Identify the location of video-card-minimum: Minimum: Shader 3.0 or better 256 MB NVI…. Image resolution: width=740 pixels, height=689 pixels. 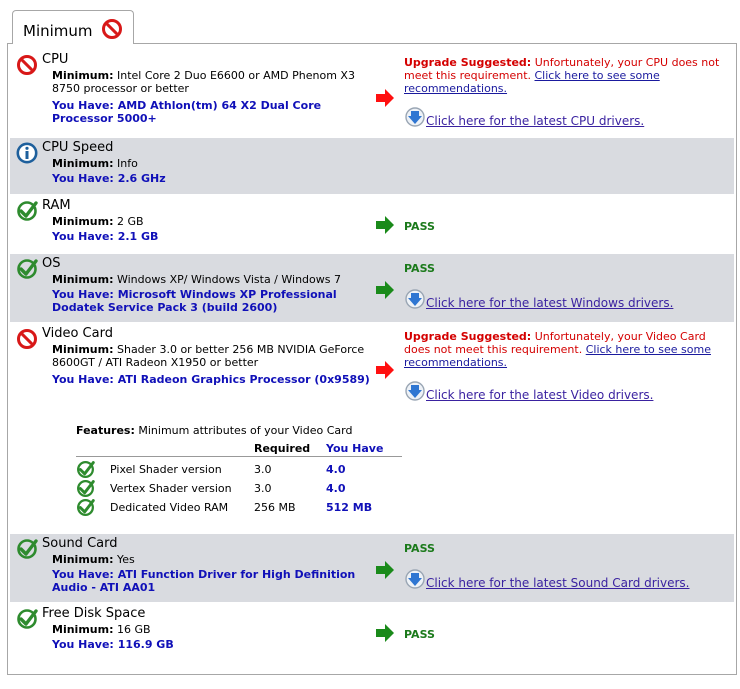
(208, 356).